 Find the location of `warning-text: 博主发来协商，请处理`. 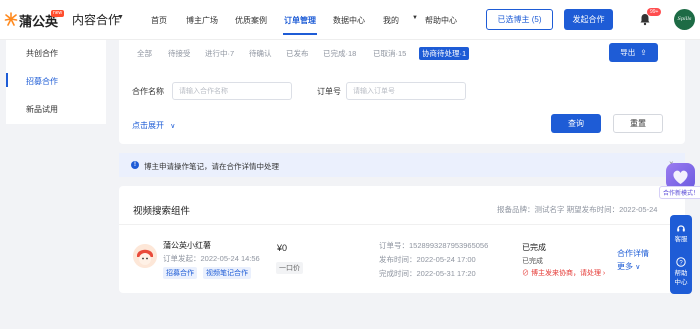

warning-text: 博主发来协商，请处理 is located at coordinates (565, 273).